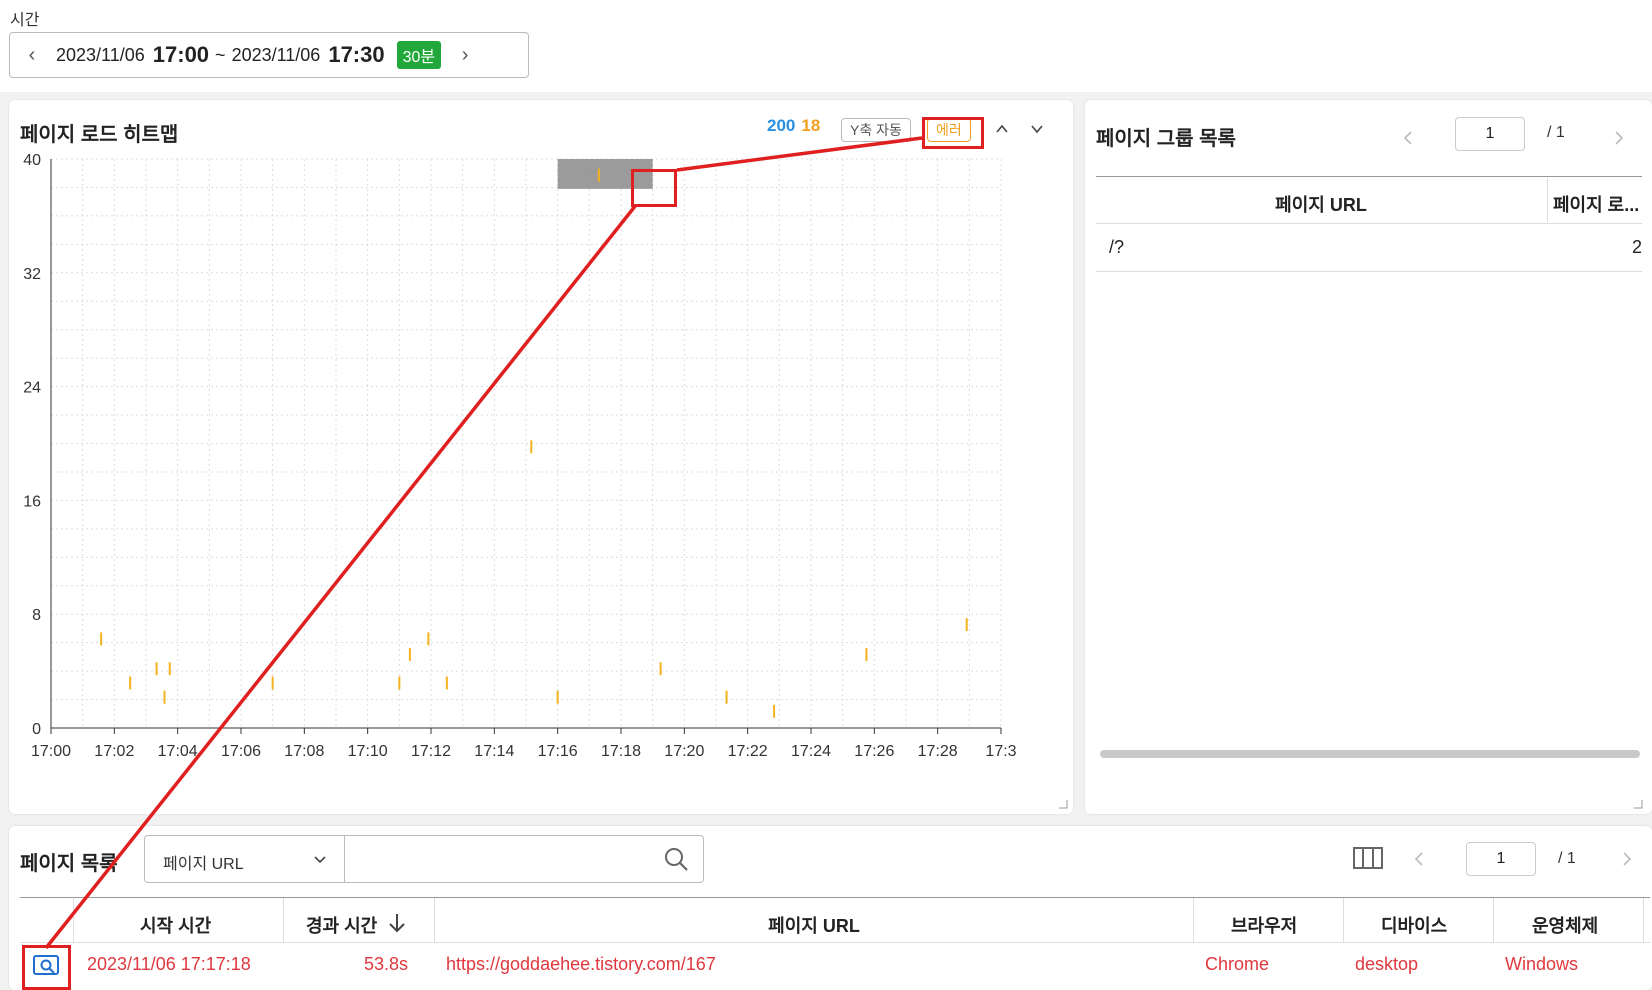 The image size is (1652, 990). What do you see at coordinates (874, 751) in the screenshot?
I see `x-tick-label: 17:26` at bounding box center [874, 751].